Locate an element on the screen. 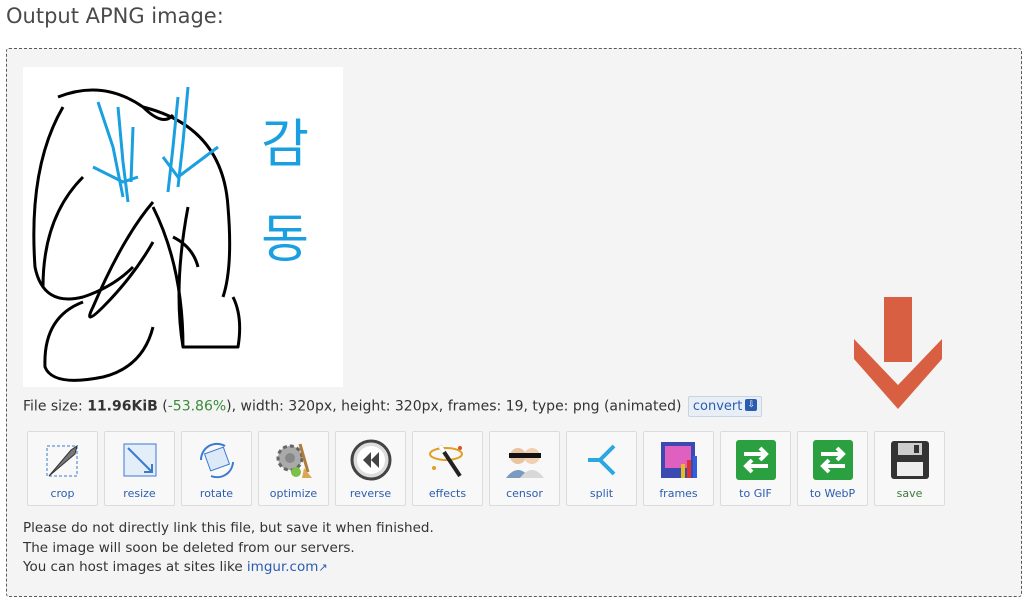 This screenshot has height=606, width=1030. tool-frames: frames is located at coordinates (678, 468).